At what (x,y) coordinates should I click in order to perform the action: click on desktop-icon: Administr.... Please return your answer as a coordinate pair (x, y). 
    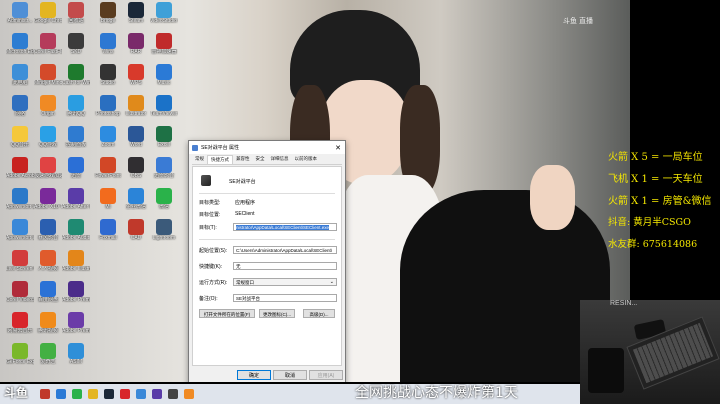
    Looking at the image, I should click on (20, 13).